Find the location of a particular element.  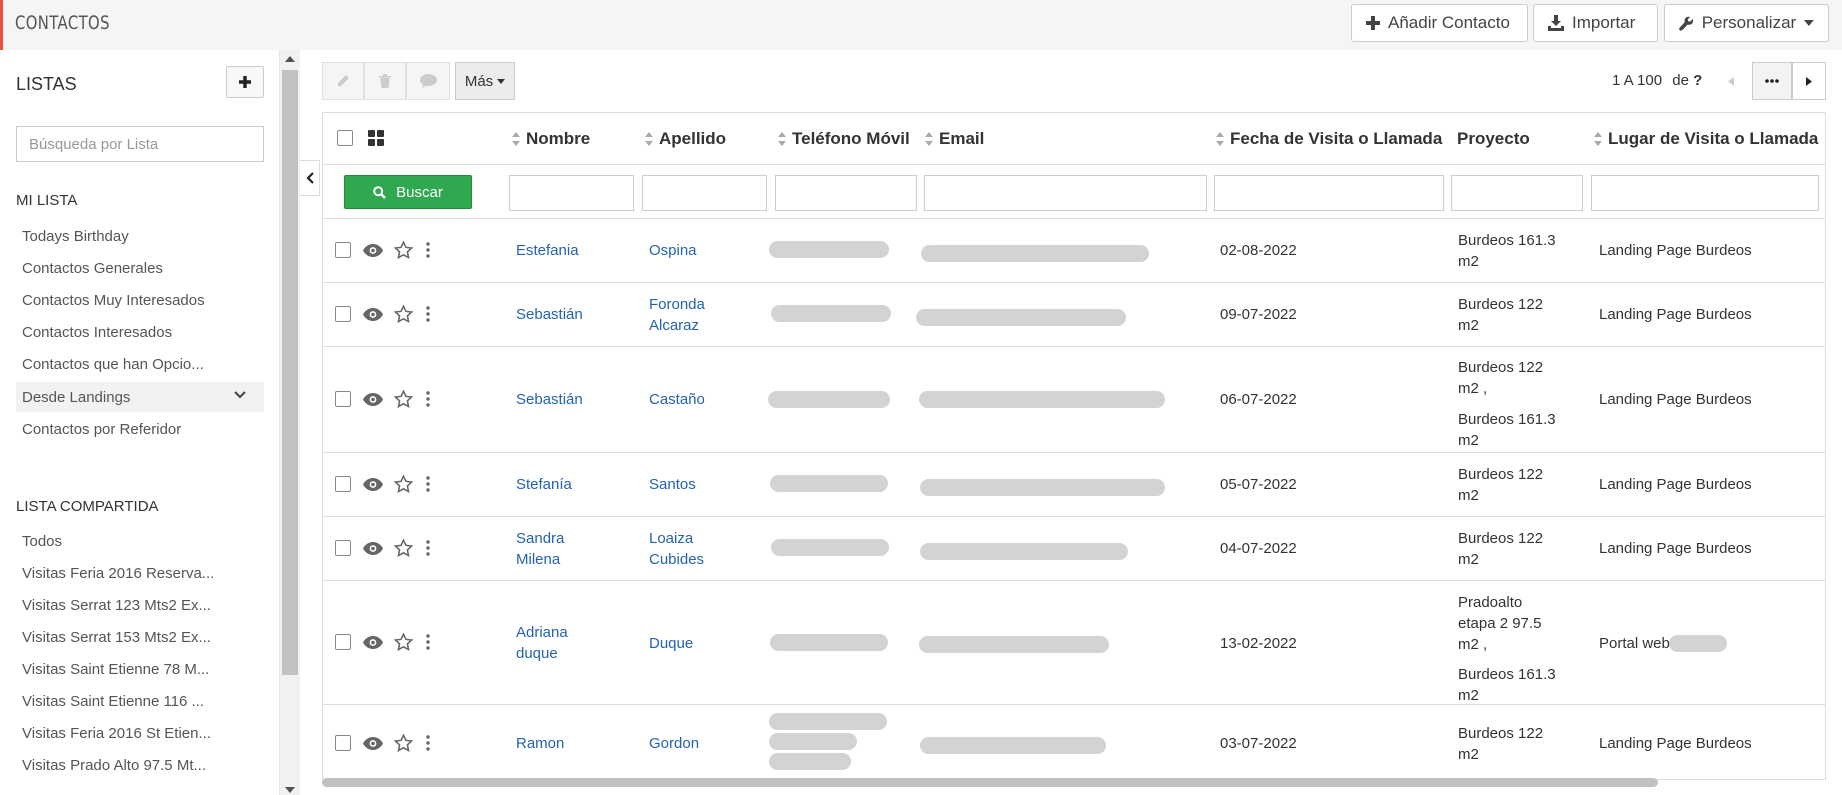

filter-email-input is located at coordinates (1065, 193).